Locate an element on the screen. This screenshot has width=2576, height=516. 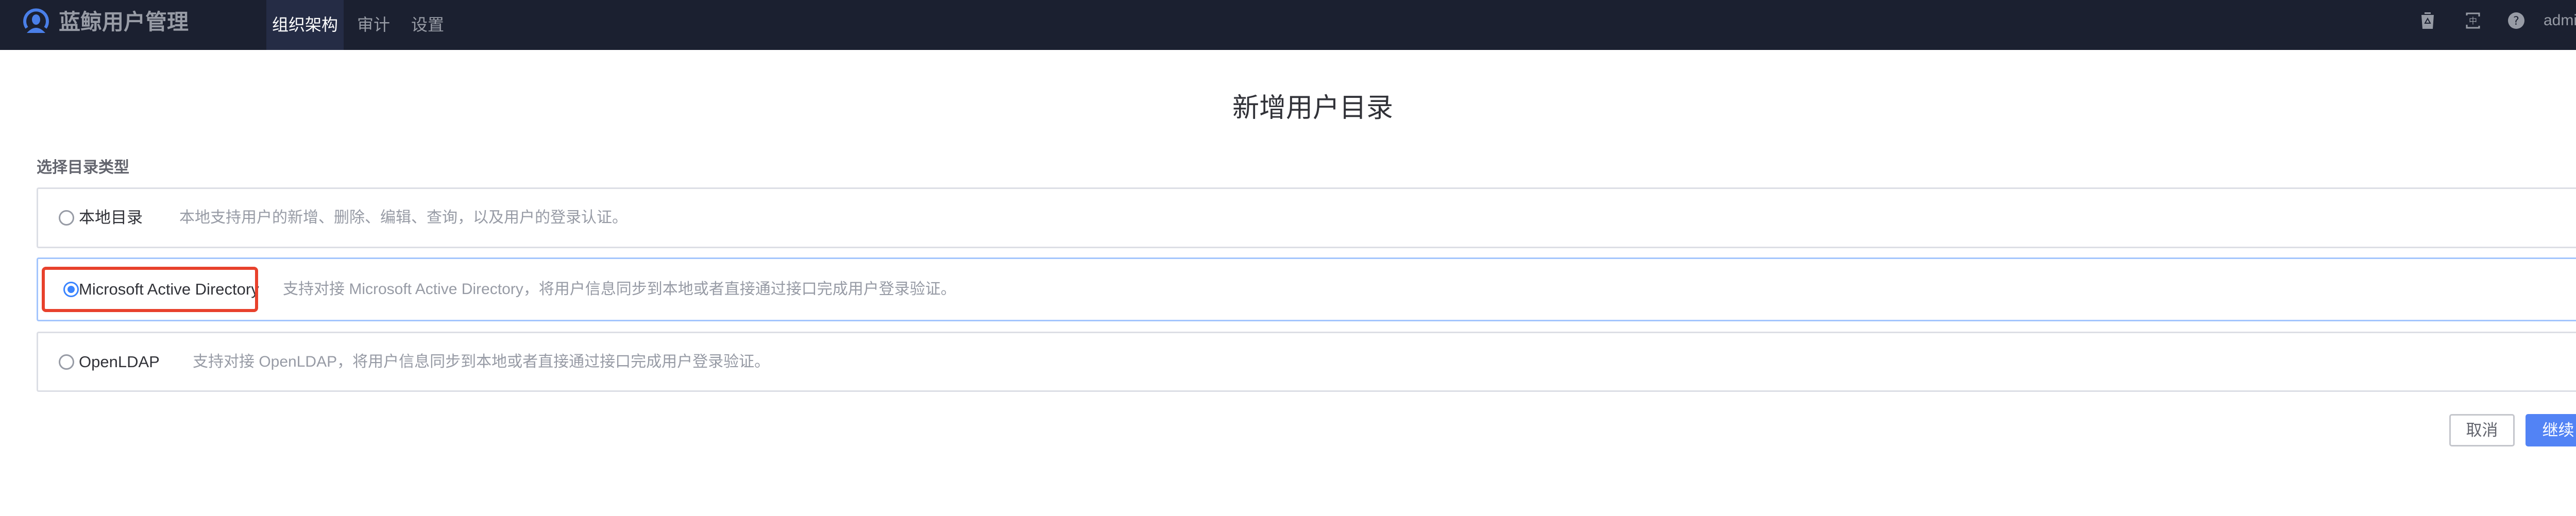
help-icon: ? is located at coordinates (2517, 20).